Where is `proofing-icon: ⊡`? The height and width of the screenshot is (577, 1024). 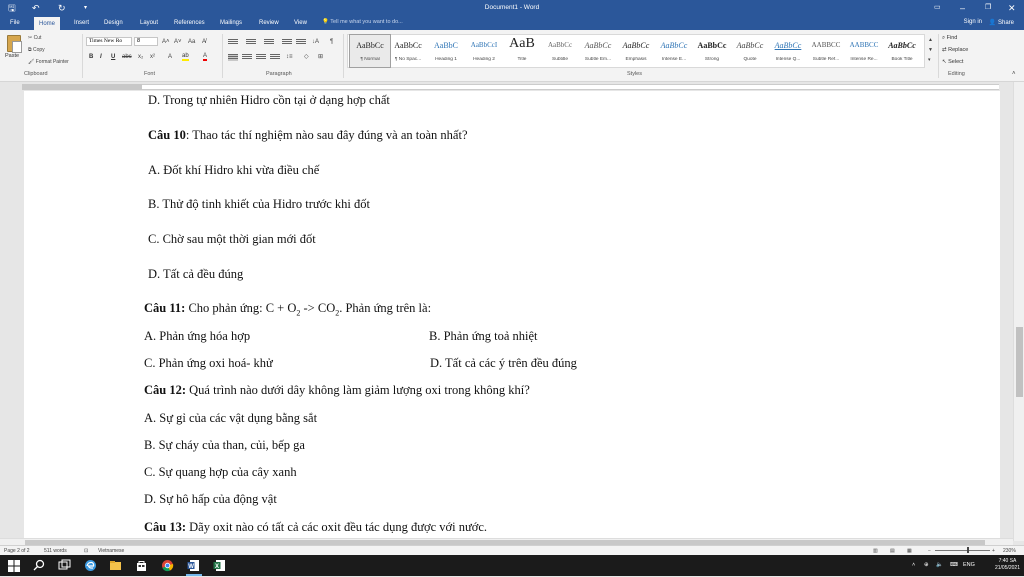
proofing-icon: ⊡ is located at coordinates (86, 551).